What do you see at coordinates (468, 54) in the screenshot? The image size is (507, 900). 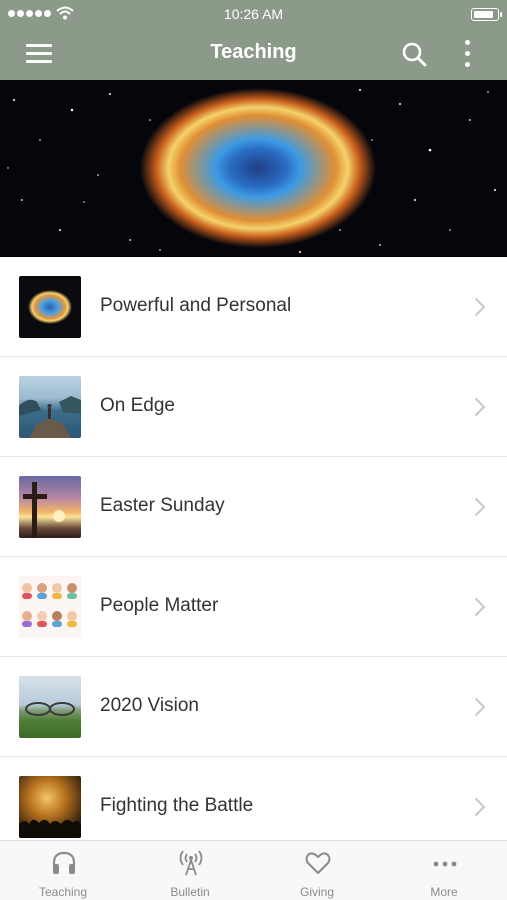 I see `more-options-button` at bounding box center [468, 54].